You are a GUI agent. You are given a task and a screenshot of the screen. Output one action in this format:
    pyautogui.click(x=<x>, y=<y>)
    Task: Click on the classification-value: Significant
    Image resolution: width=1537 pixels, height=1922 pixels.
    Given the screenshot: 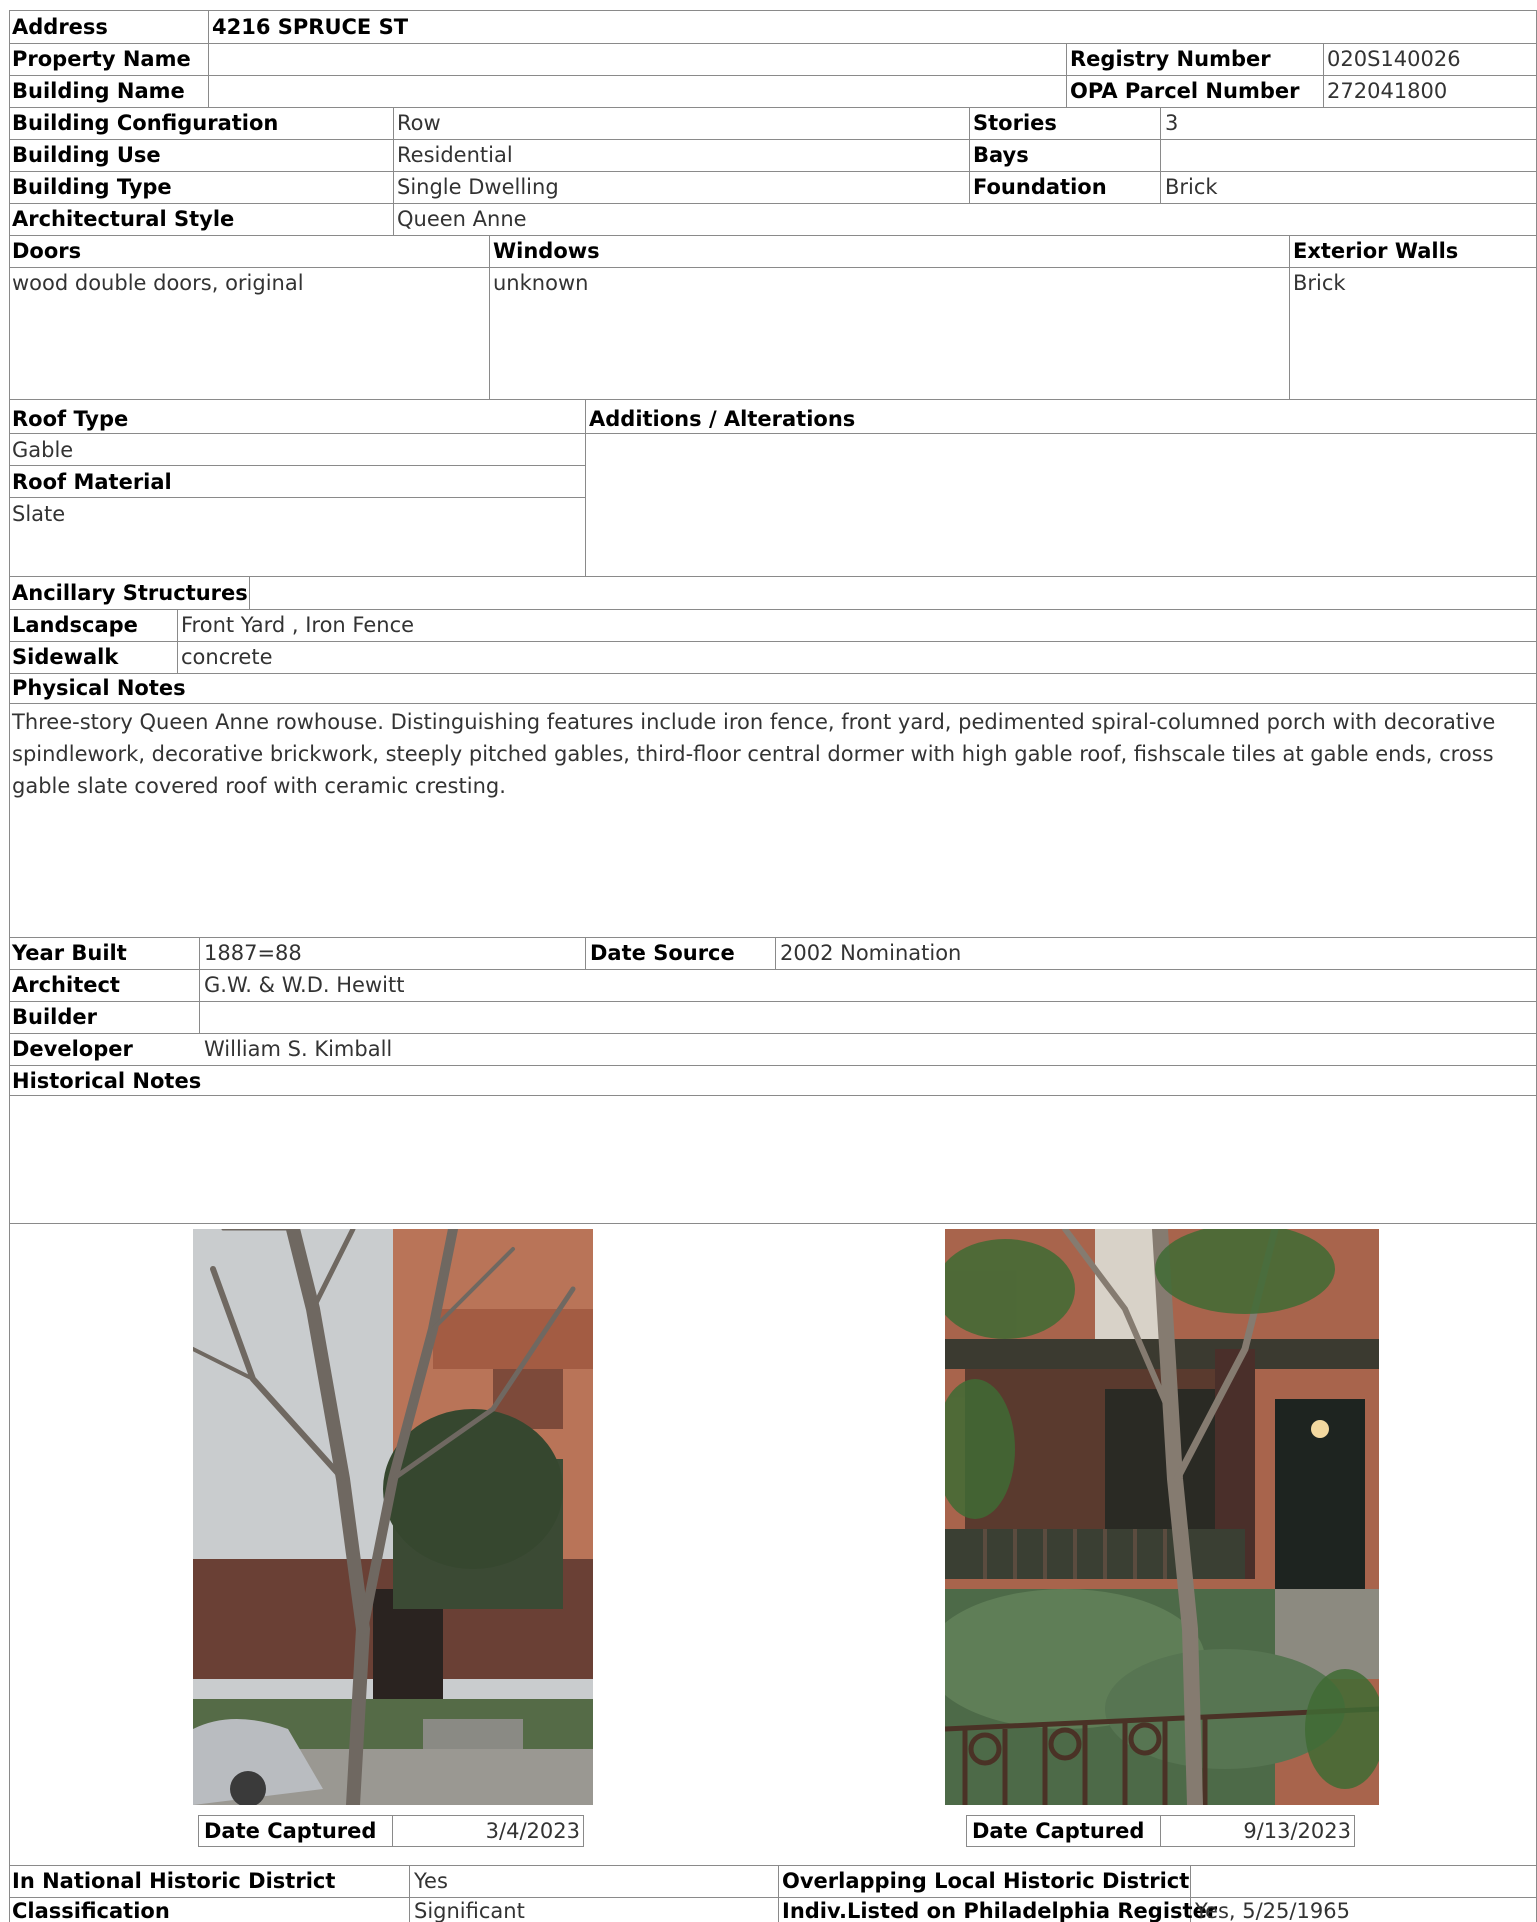 What is the action you would take?
    pyautogui.click(x=469, y=1910)
    